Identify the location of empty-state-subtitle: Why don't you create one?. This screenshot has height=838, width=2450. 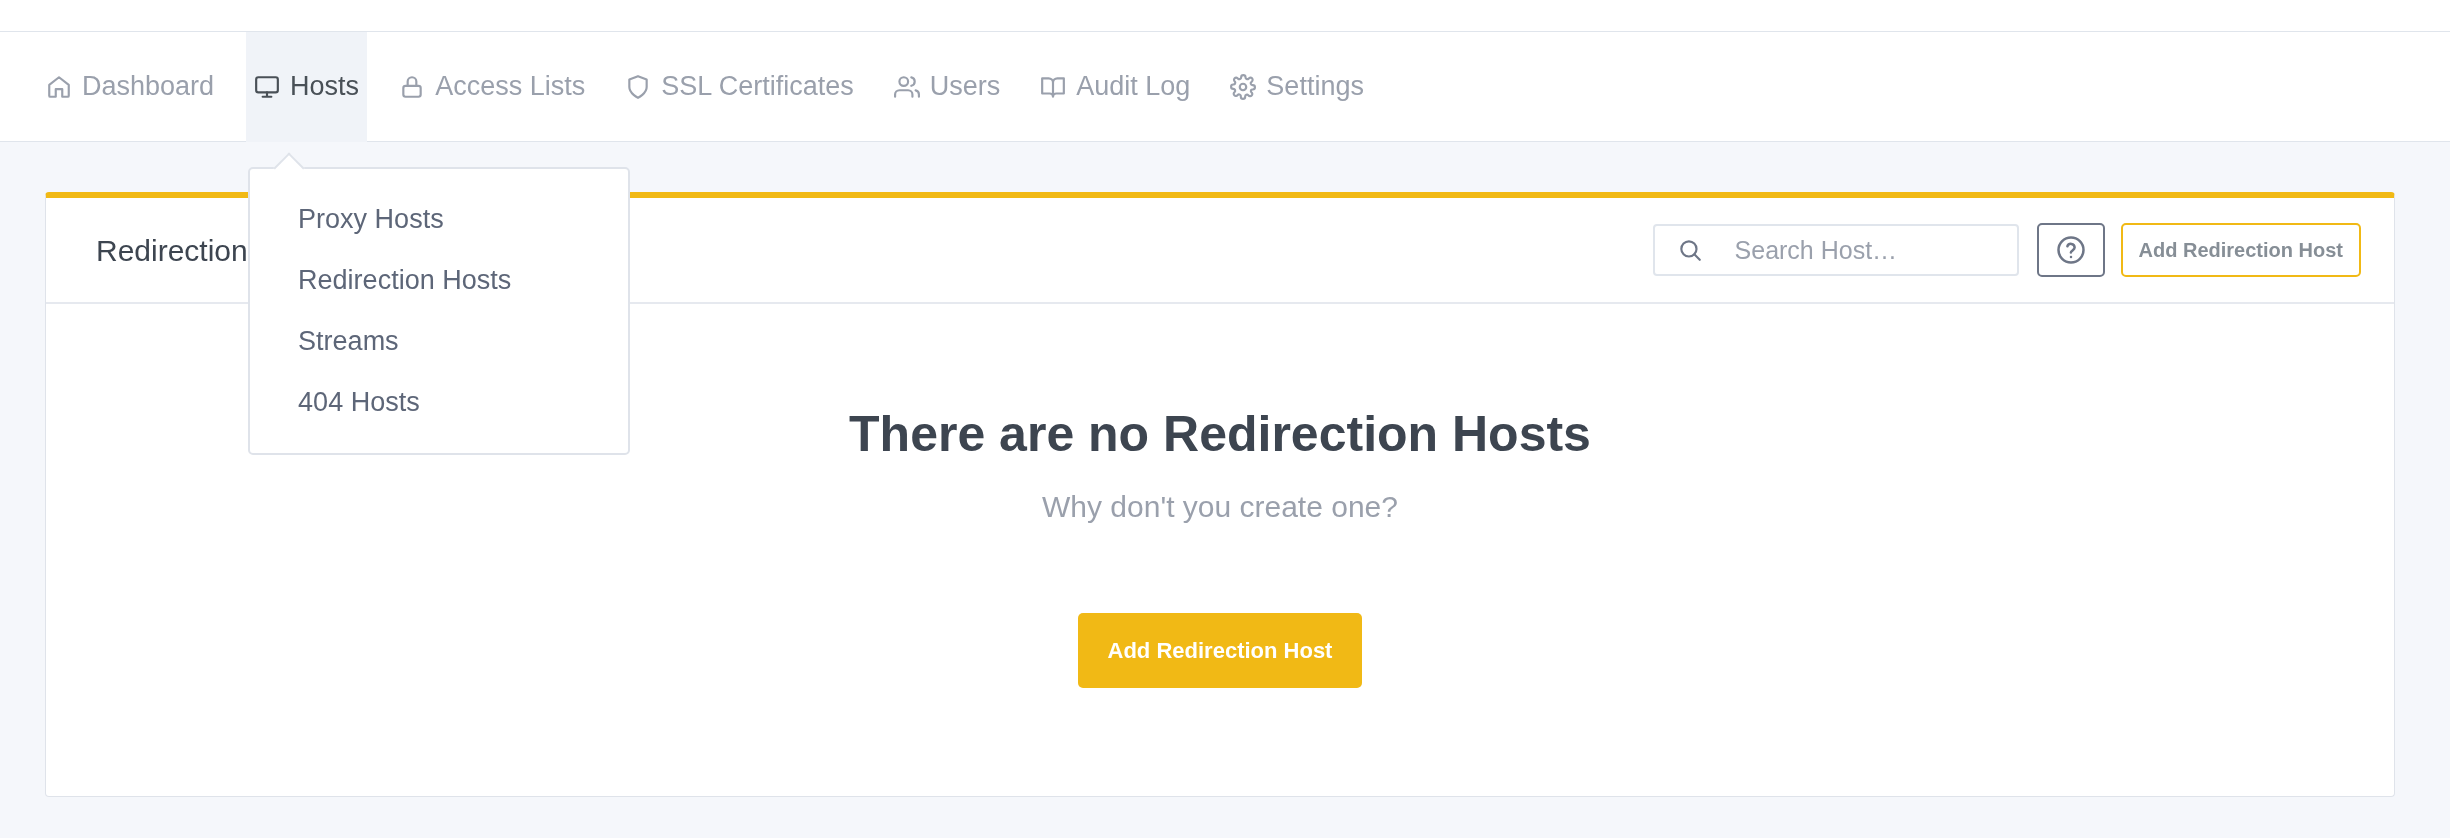
(1220, 507).